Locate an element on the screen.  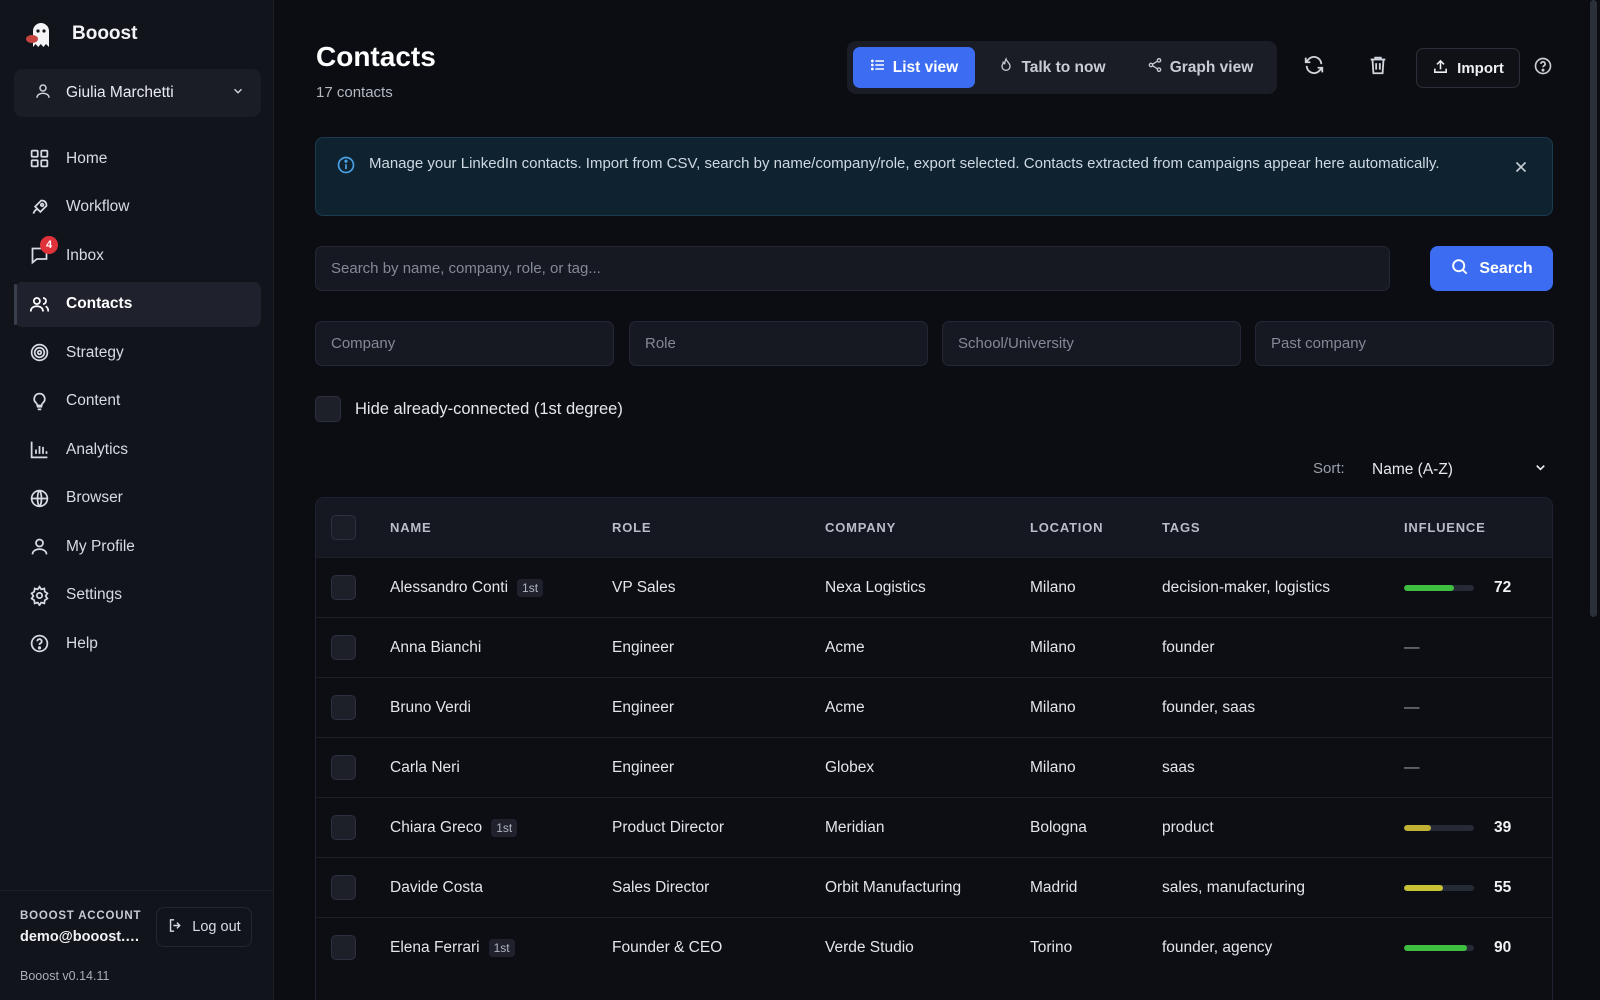
influence-bar-fill is located at coordinates (1418, 828).